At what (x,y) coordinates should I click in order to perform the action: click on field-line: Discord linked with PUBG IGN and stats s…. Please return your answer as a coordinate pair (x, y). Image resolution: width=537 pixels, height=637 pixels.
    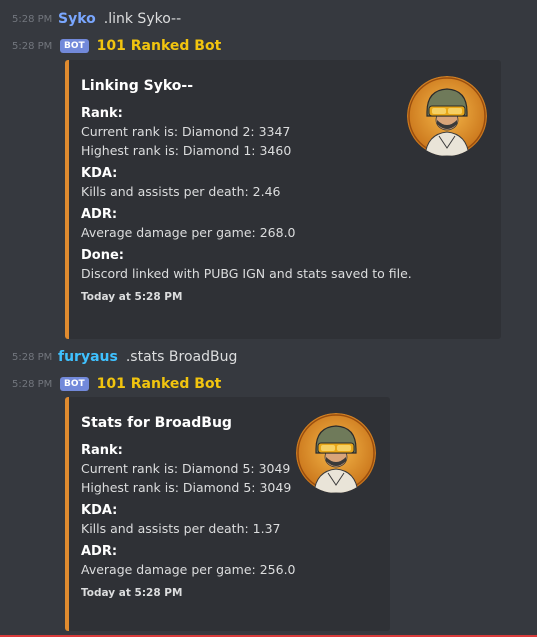
    Looking at the image, I should click on (246, 273).